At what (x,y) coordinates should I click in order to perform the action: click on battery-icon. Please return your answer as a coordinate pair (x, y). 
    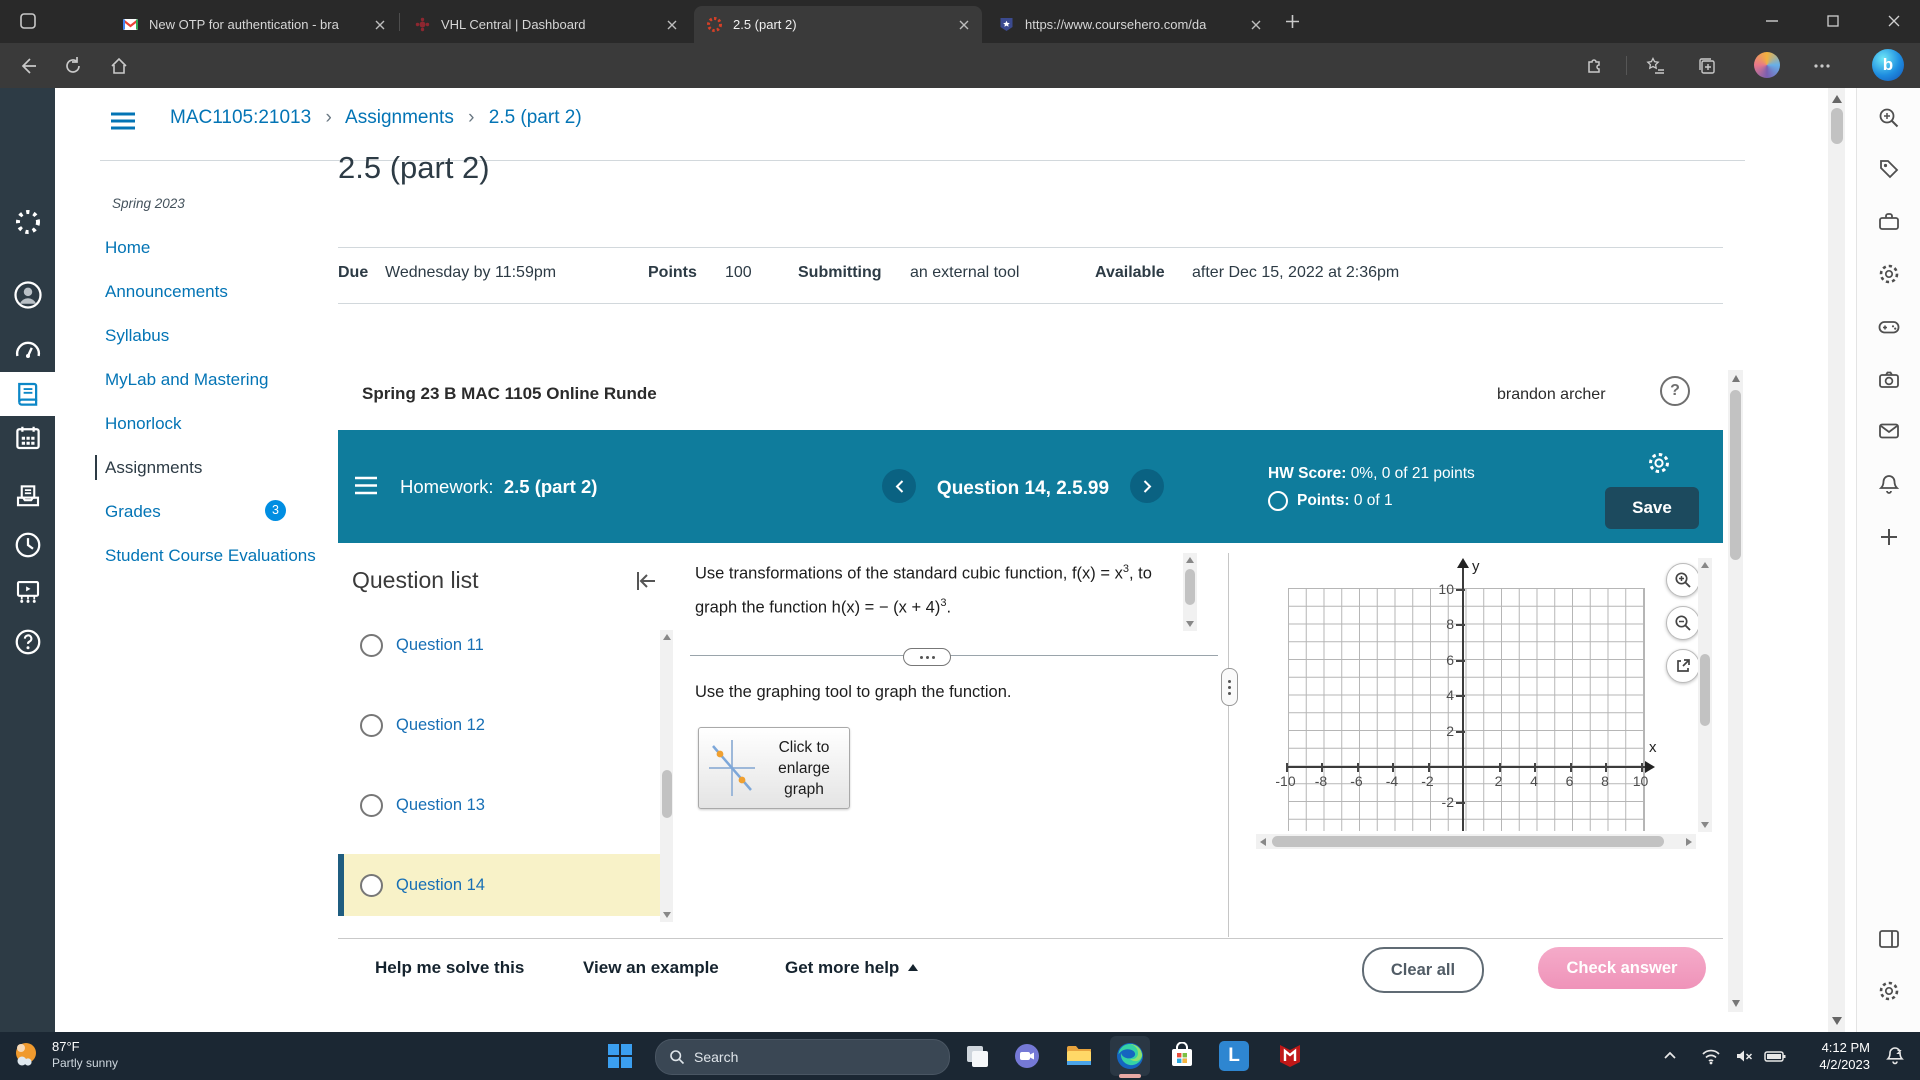
    Looking at the image, I should click on (1775, 1056).